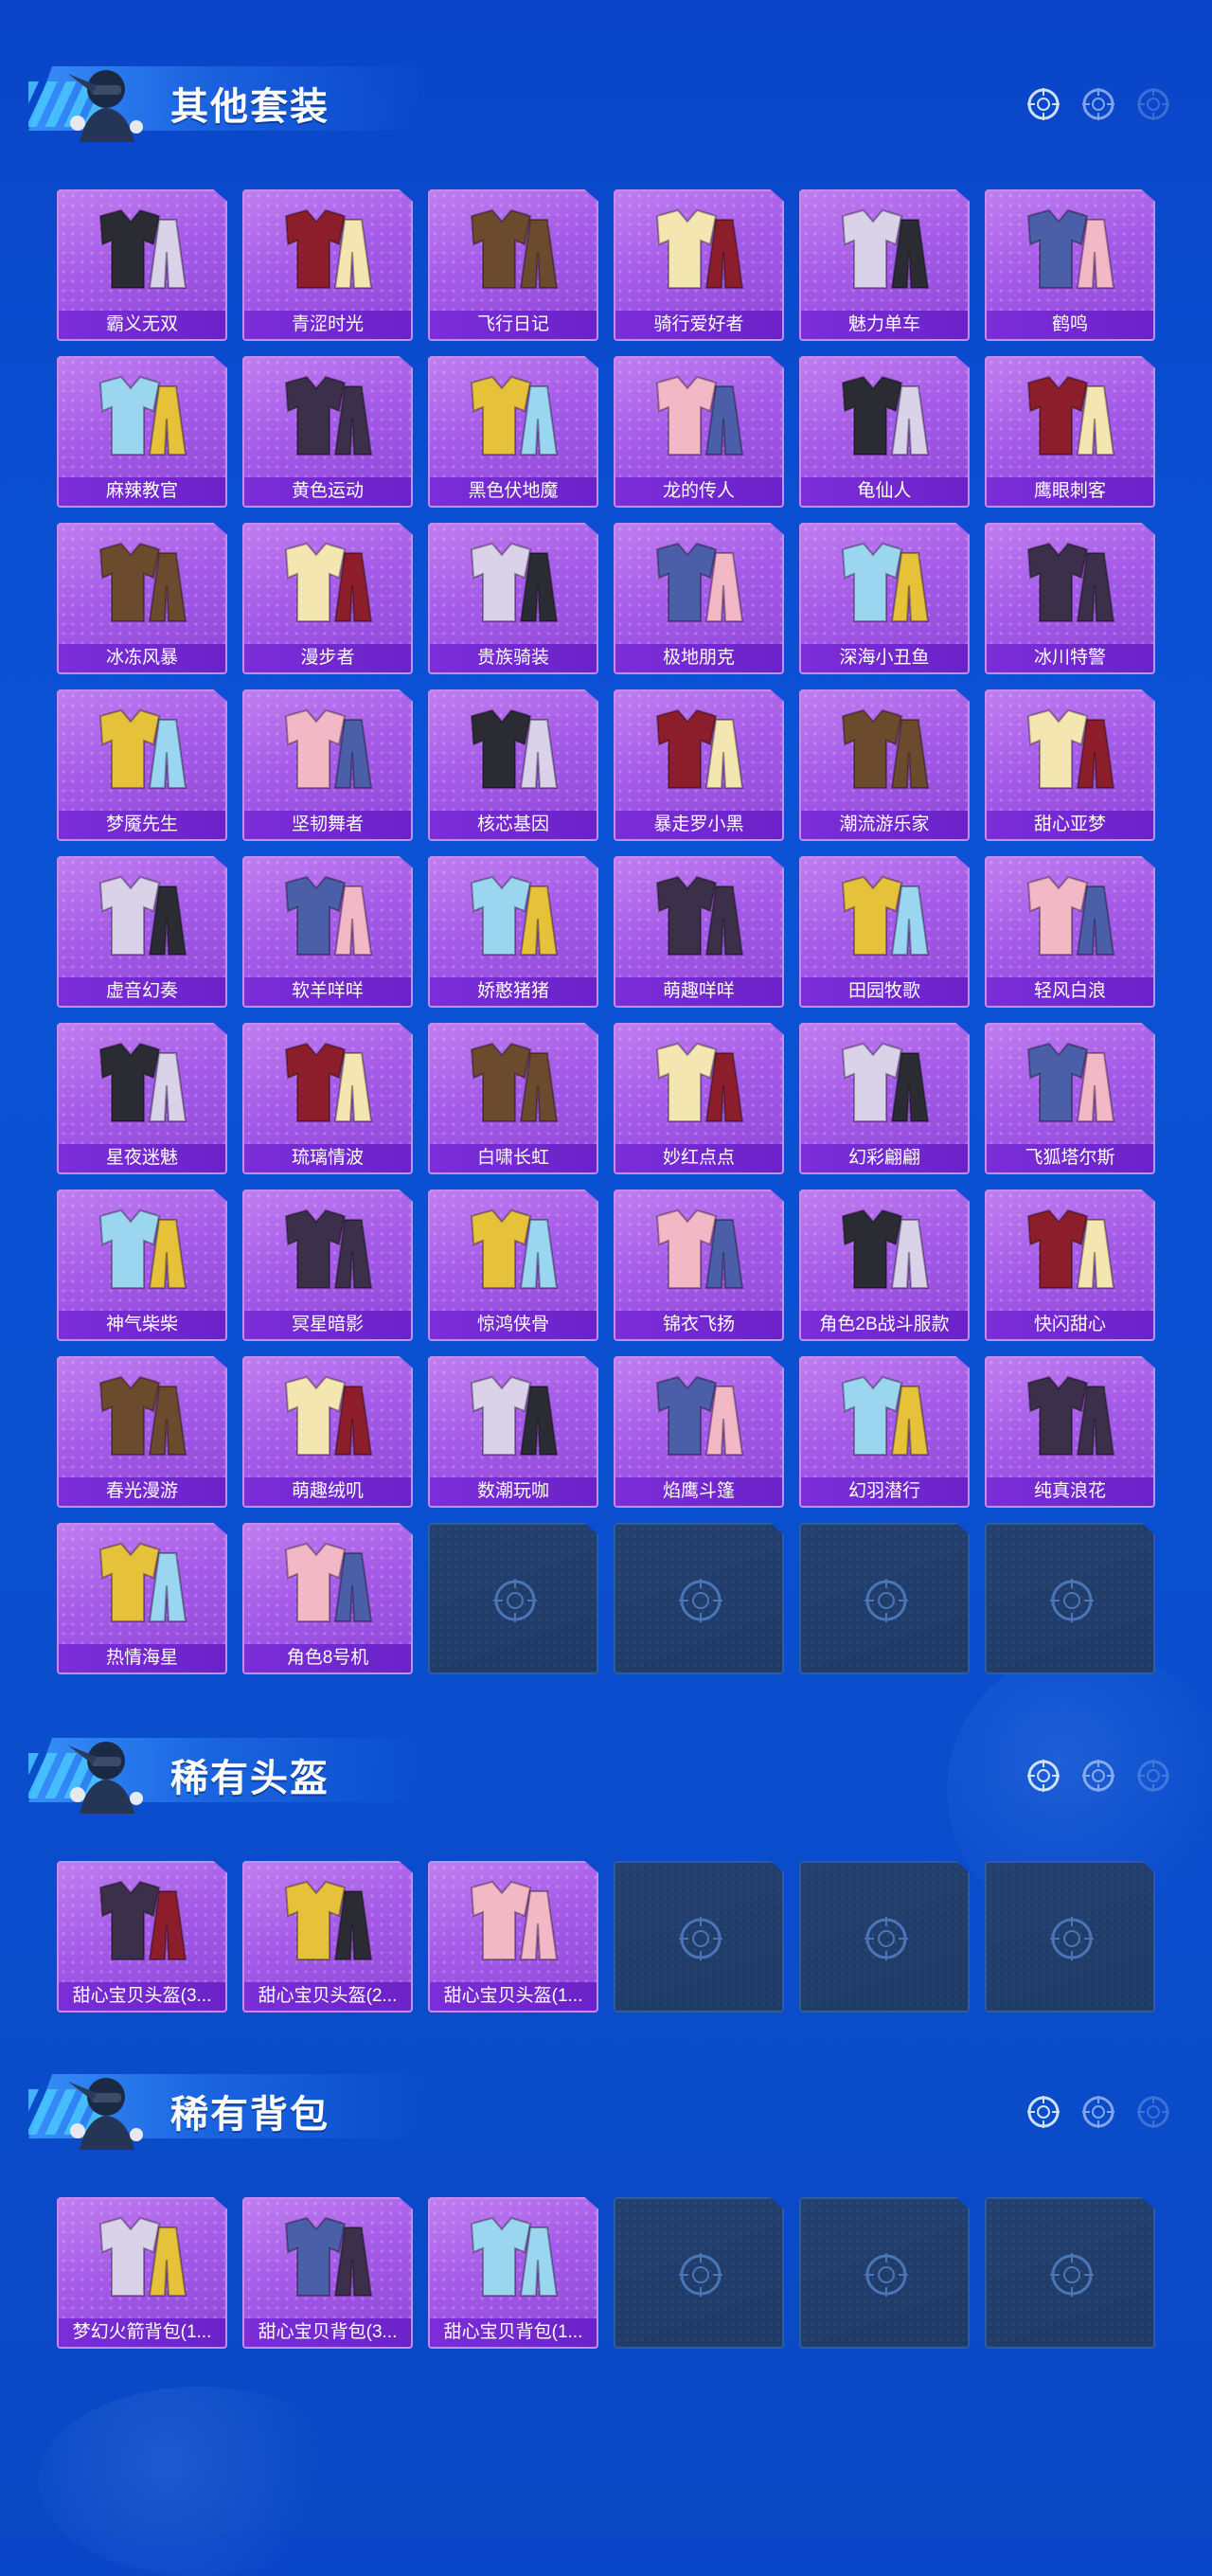  I want to click on item-card: 角色8号机, so click(327, 1598).